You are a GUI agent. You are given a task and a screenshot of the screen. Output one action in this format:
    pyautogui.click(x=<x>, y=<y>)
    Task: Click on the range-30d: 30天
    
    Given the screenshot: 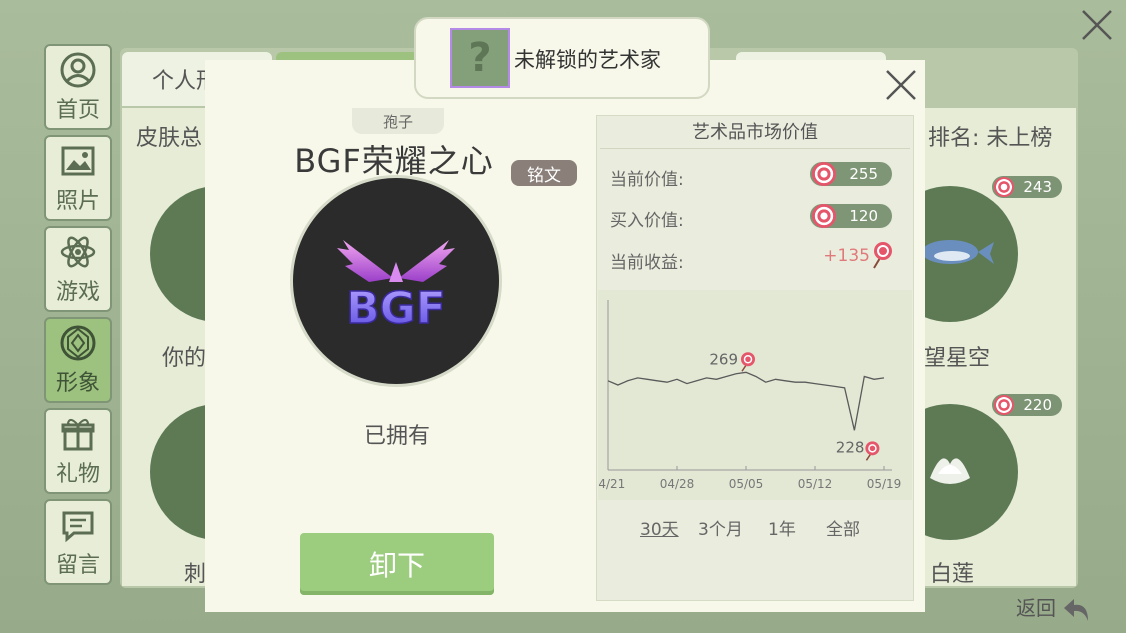 What is the action you would take?
    pyautogui.click(x=659, y=527)
    